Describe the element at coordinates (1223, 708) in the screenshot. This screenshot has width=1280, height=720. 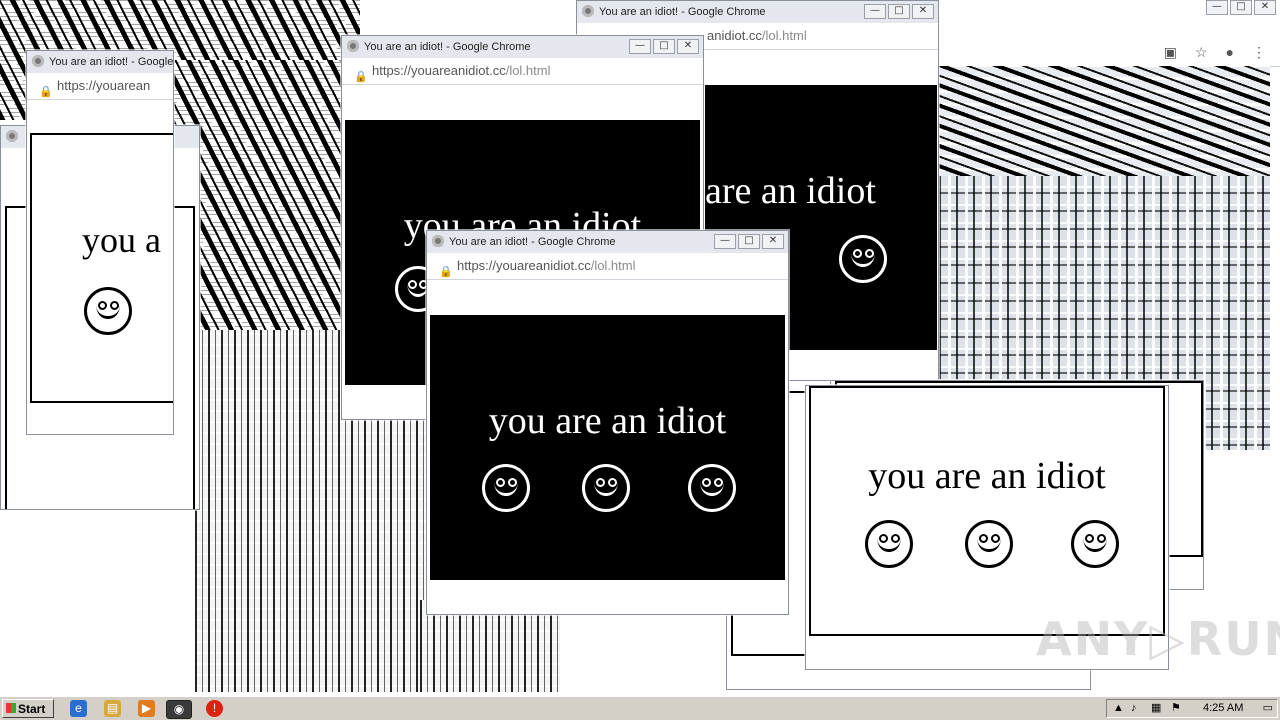
I see `clock: 4:25 AM` at that location.